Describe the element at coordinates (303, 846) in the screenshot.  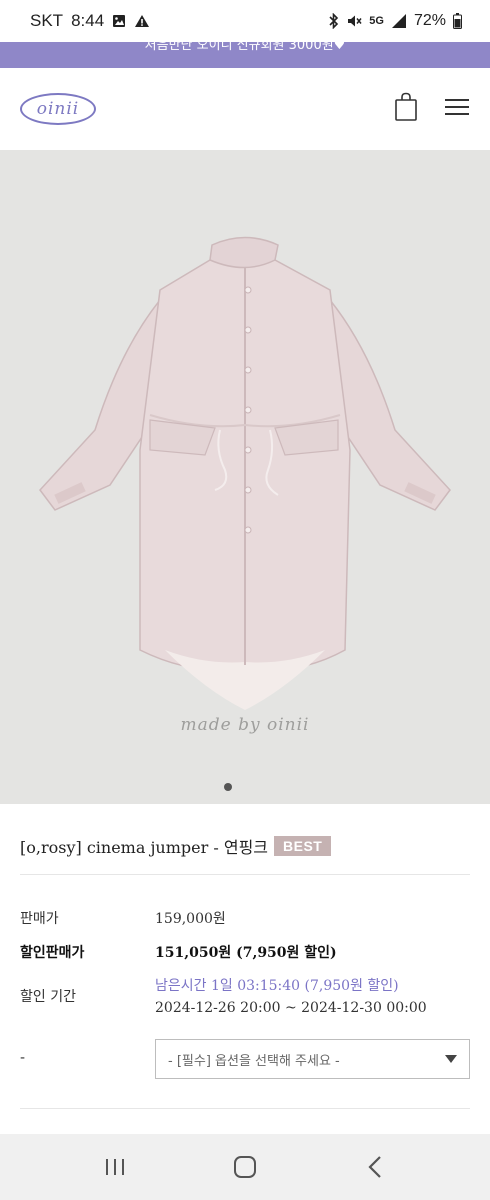
I see `best-badge: BEST` at that location.